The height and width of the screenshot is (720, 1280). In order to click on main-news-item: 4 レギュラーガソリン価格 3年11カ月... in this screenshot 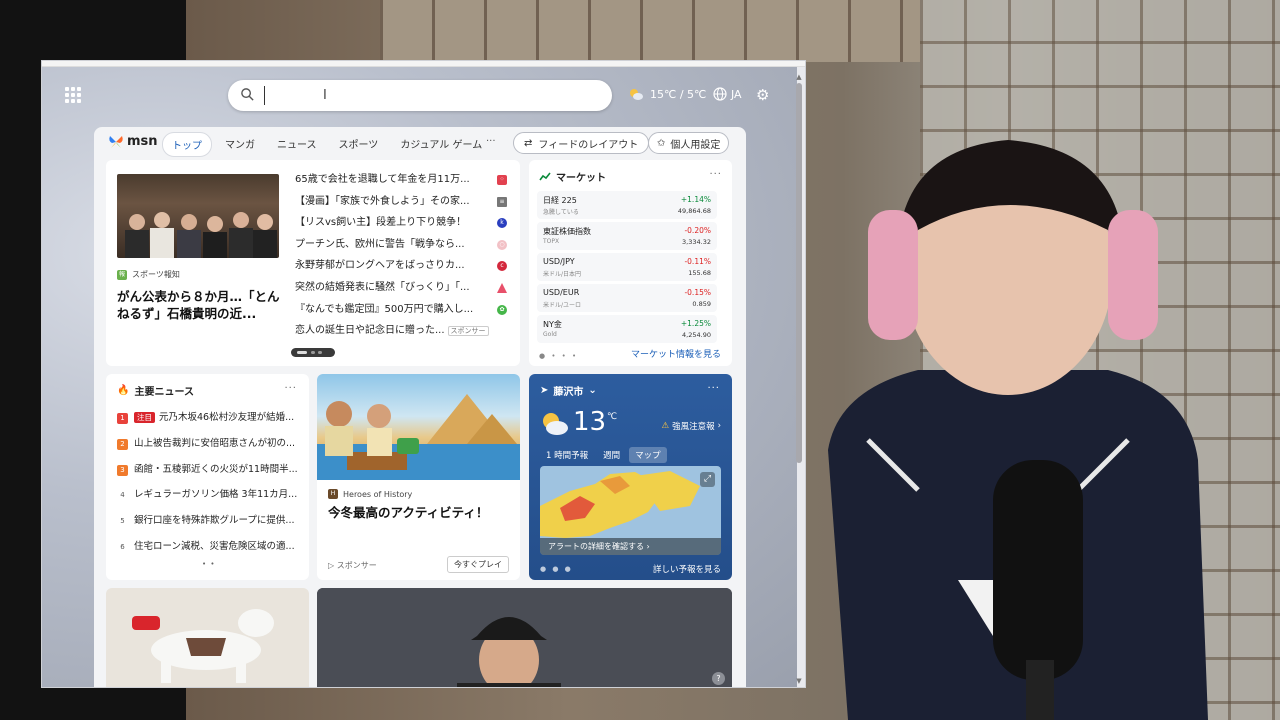, I will do `click(209, 499)`.